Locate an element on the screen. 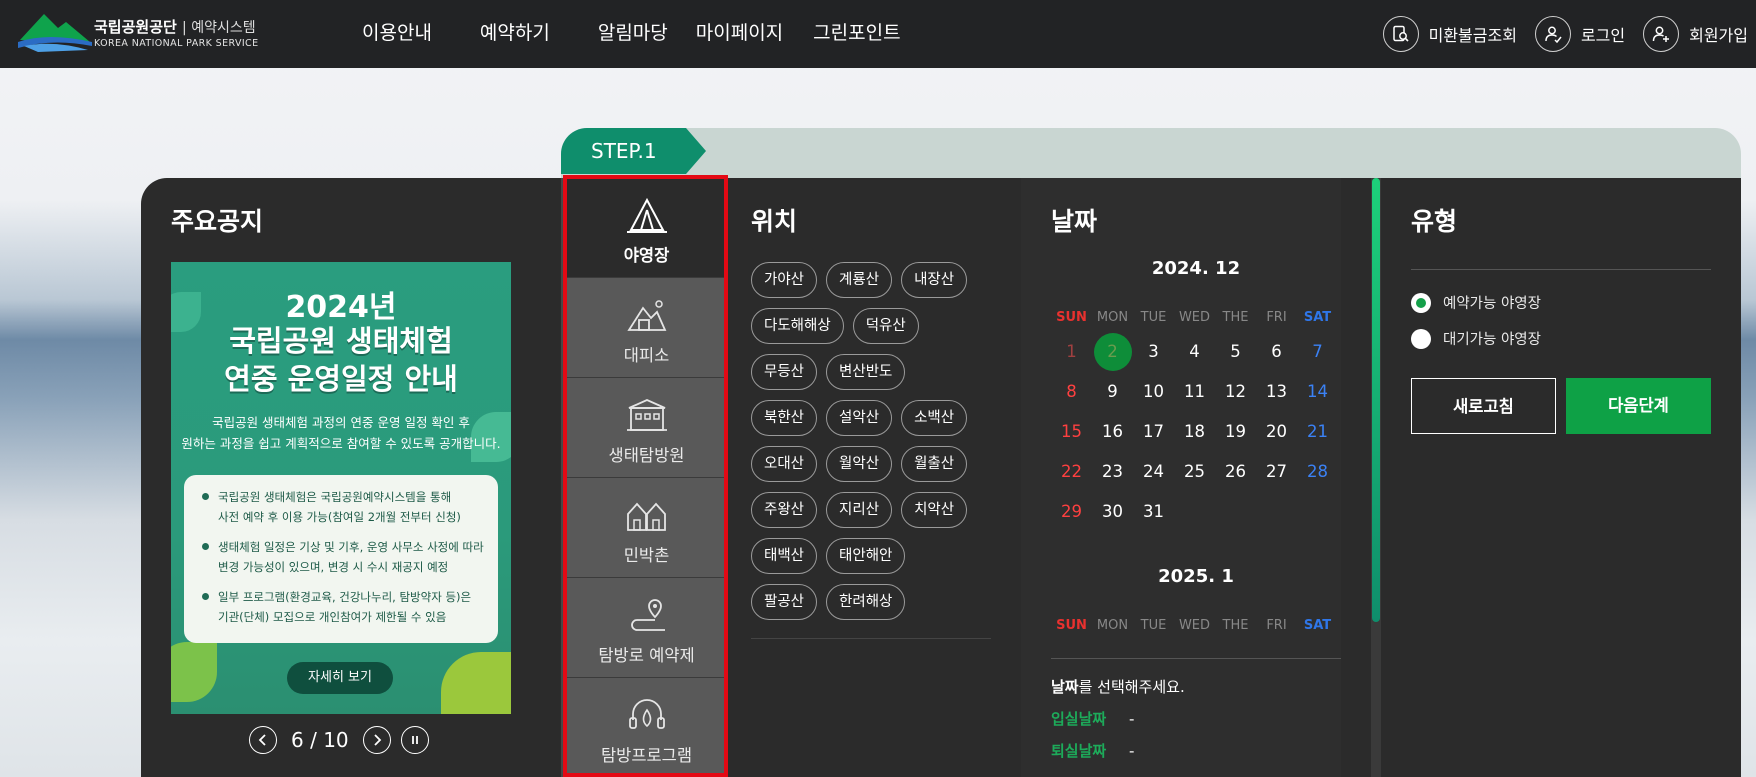  radio-checked-icon is located at coordinates (1421, 302).